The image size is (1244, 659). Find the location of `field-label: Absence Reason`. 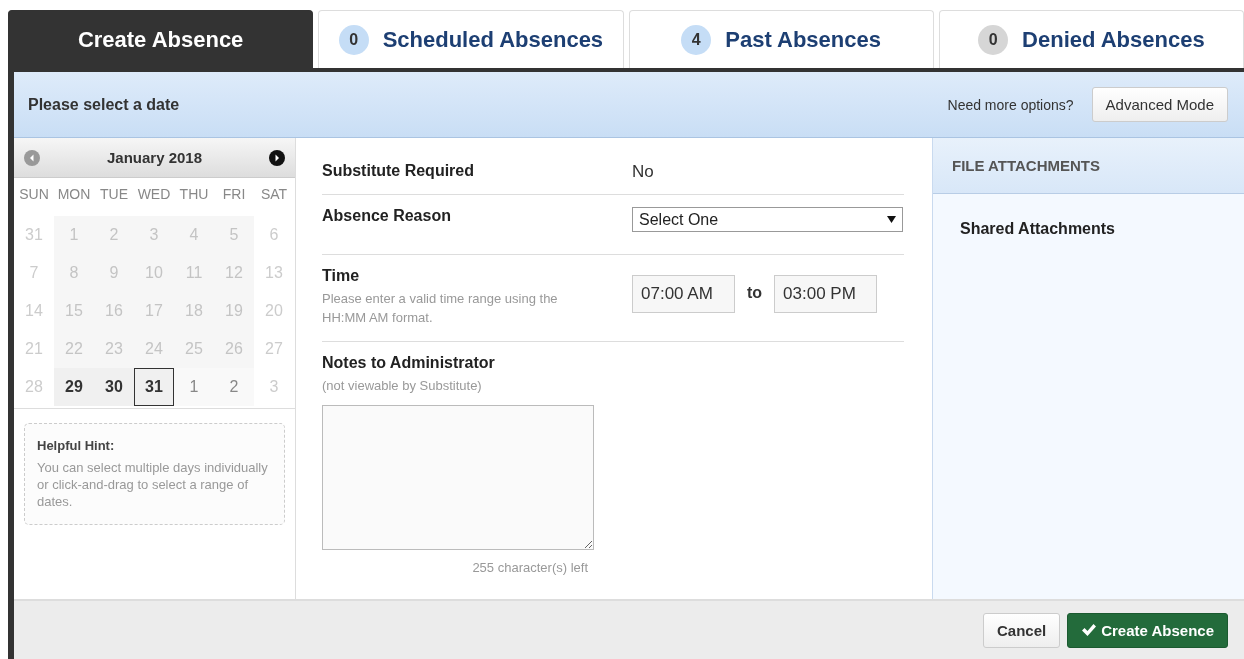

field-label: Absence Reason is located at coordinates (387, 216).